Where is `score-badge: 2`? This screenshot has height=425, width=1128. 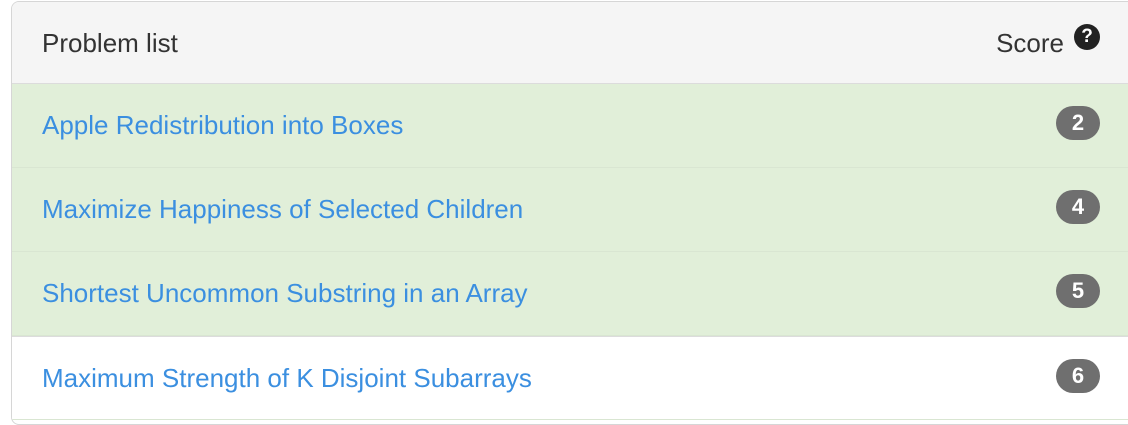 score-badge: 2 is located at coordinates (1078, 123).